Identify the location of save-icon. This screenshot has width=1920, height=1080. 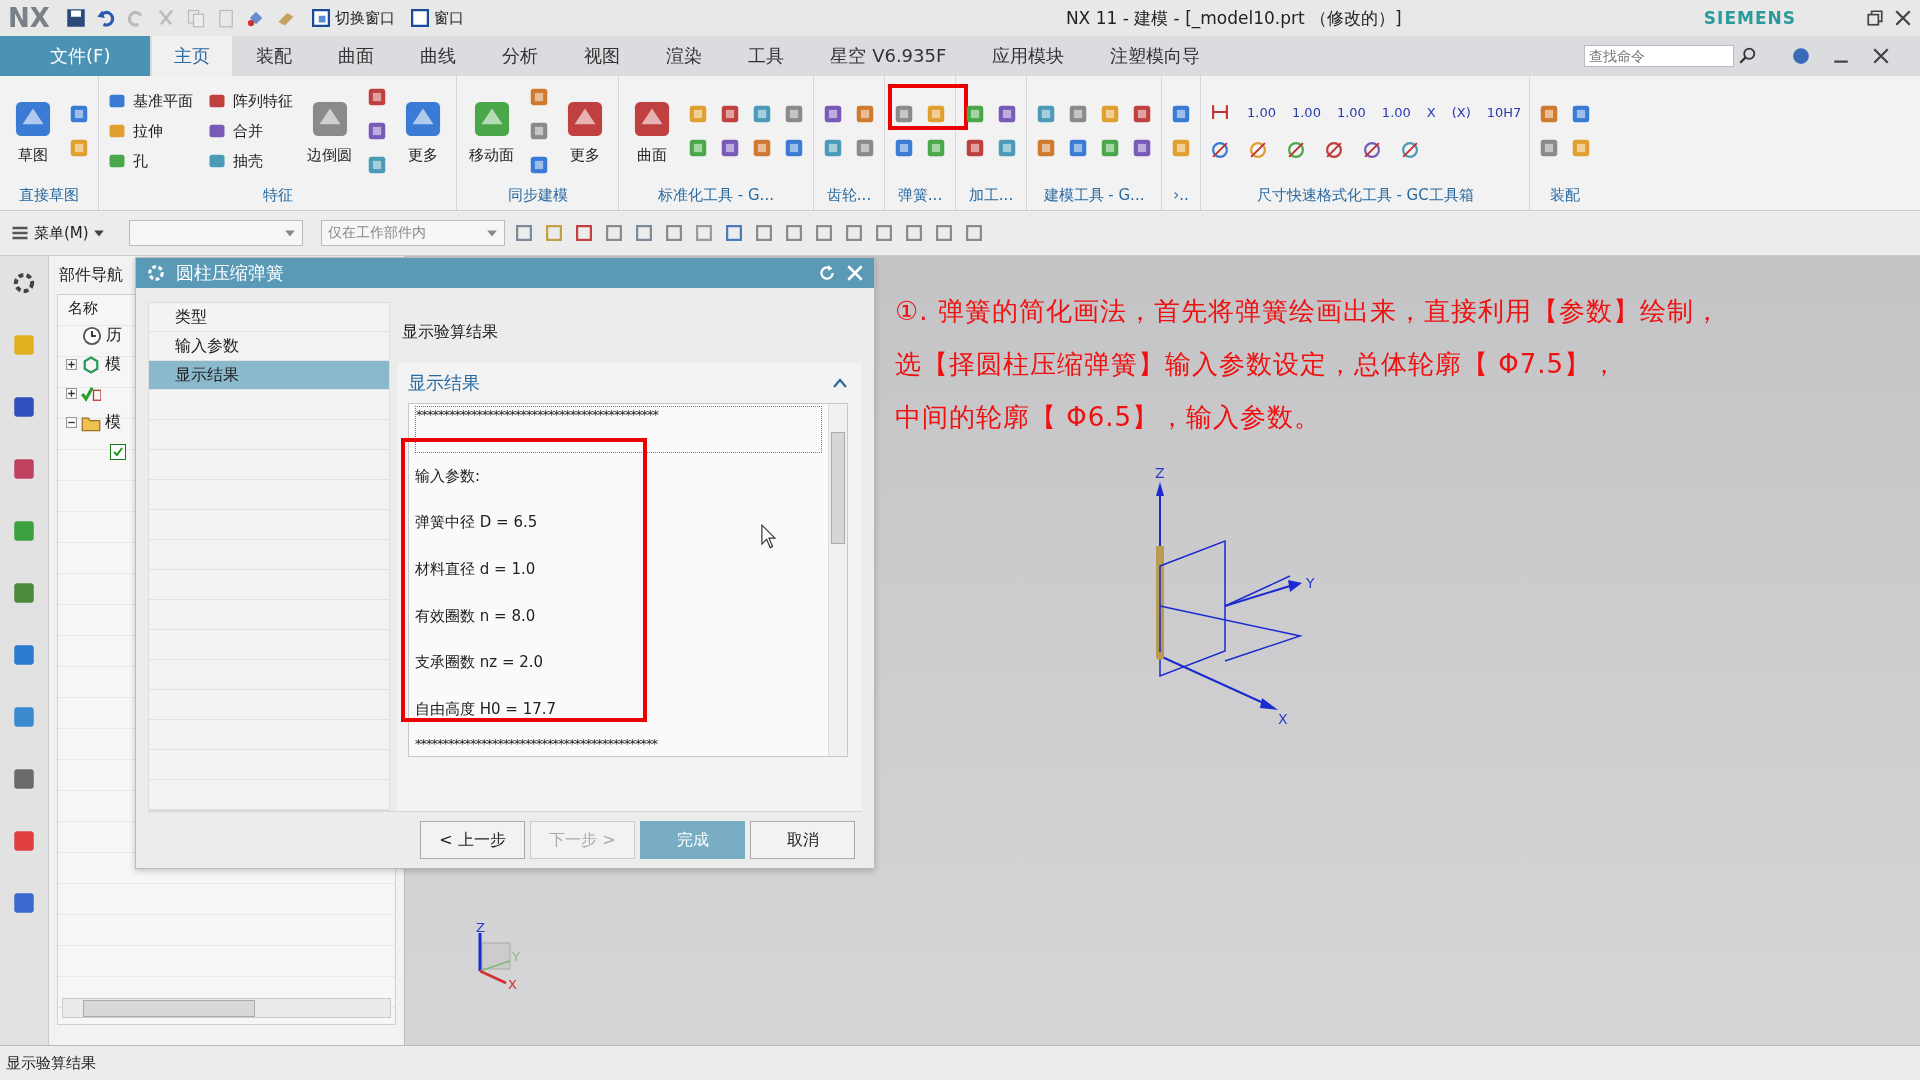
(75, 18).